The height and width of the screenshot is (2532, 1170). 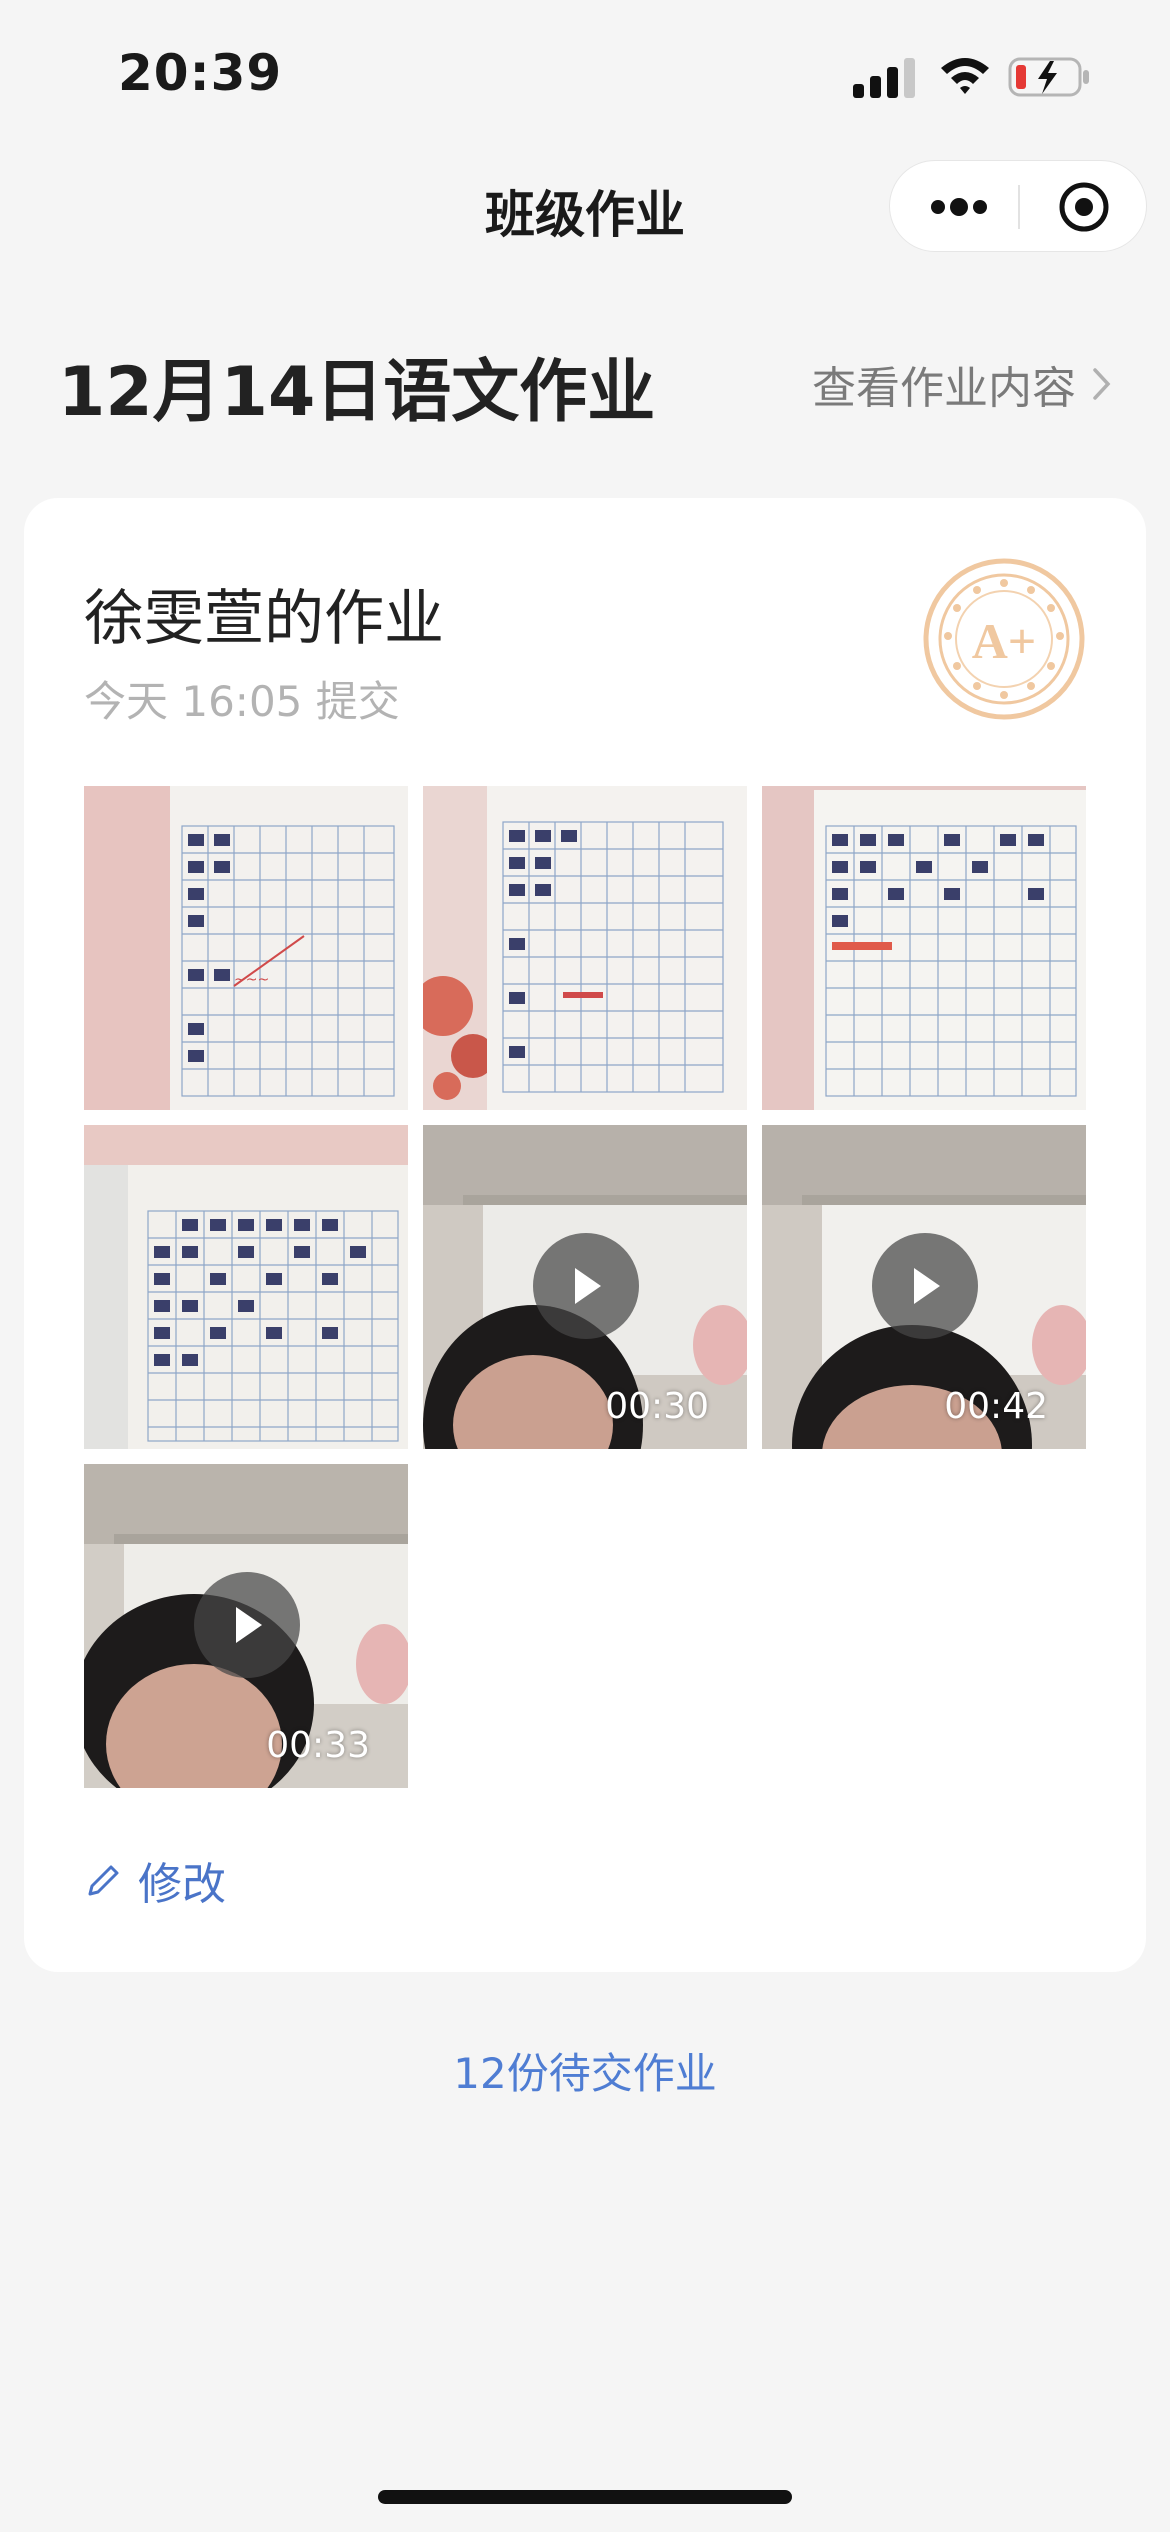 What do you see at coordinates (959, 207) in the screenshot?
I see `more-dots-icon` at bounding box center [959, 207].